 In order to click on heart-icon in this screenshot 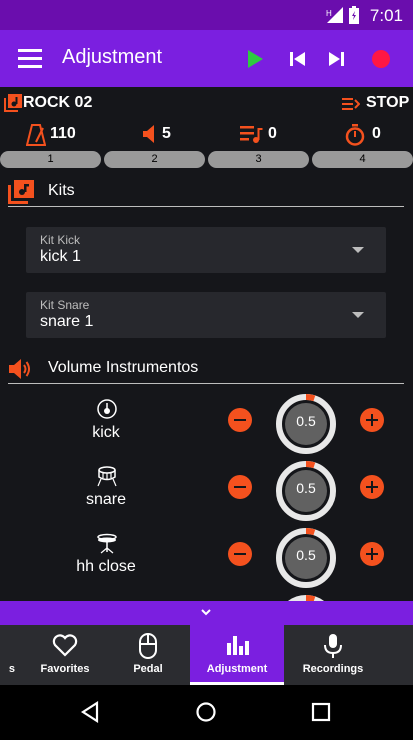, I will do `click(65, 645)`.